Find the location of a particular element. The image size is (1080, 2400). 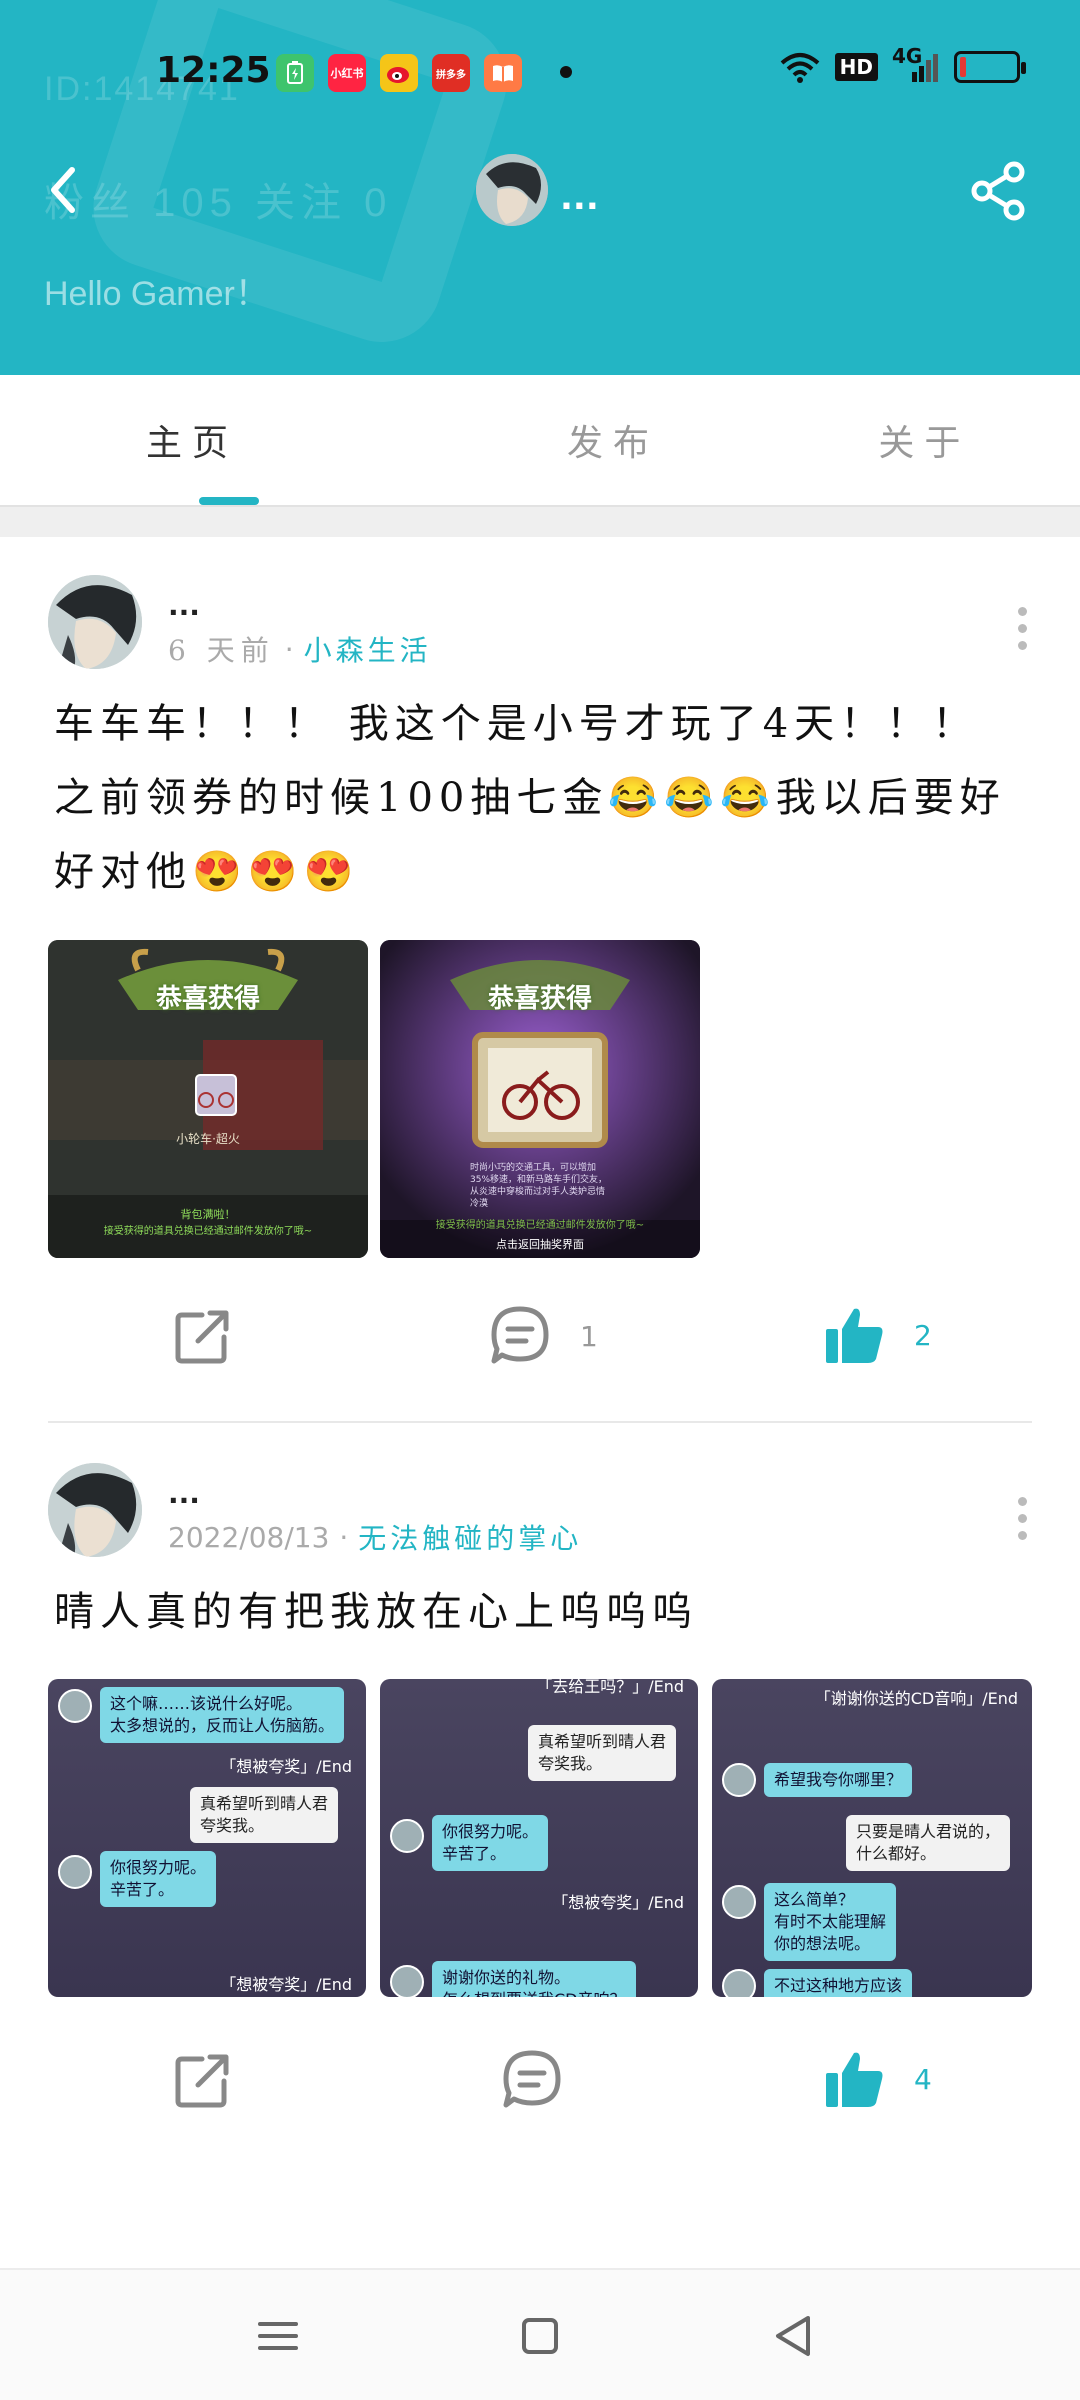

post-actions: 4 is located at coordinates (540, 2099).